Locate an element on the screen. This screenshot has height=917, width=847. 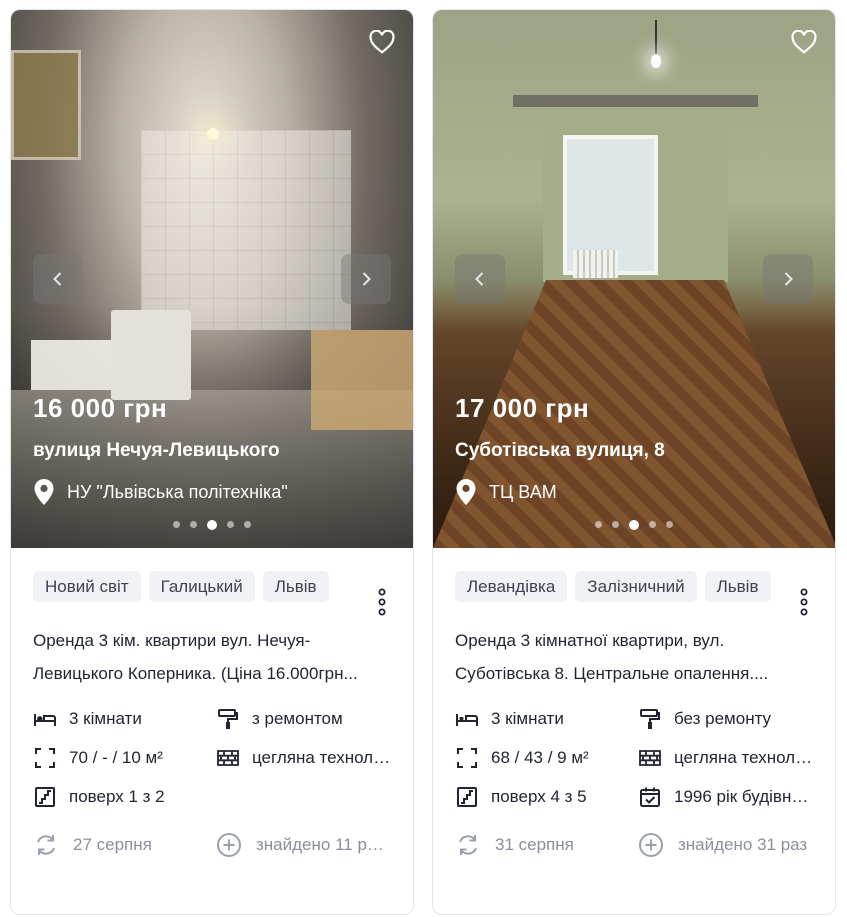
spec-year: 1996 рік будівництва is located at coordinates (725, 797).